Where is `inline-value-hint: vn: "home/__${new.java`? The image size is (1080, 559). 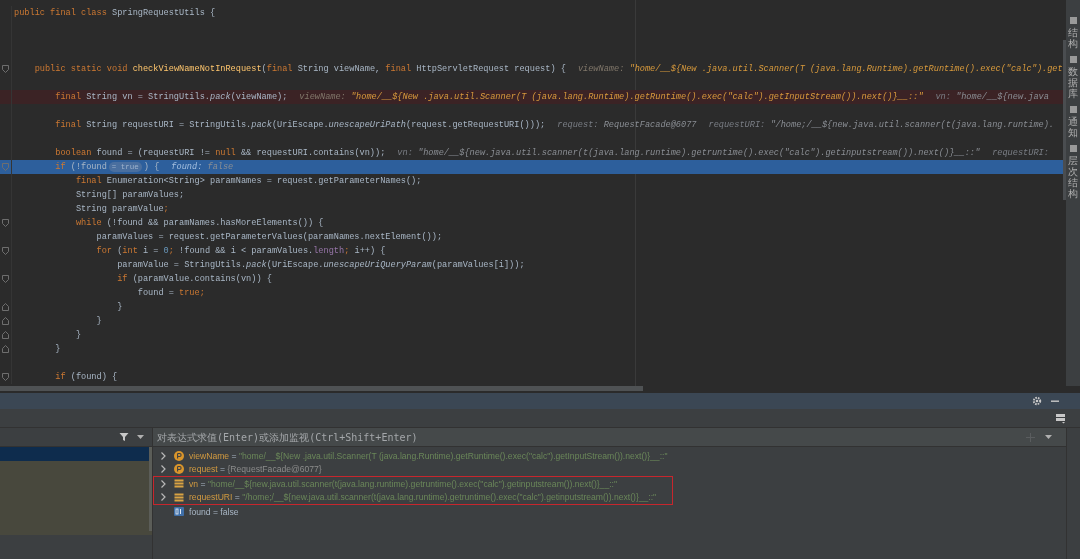
inline-value-hint: vn: "home/__${new.java is located at coordinates (992, 97).